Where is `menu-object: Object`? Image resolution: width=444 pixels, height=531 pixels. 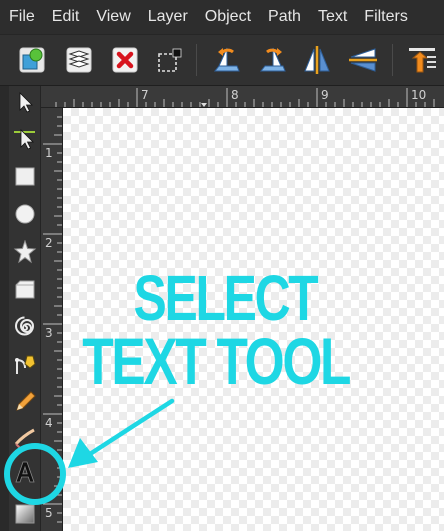 menu-object: Object is located at coordinates (228, 17).